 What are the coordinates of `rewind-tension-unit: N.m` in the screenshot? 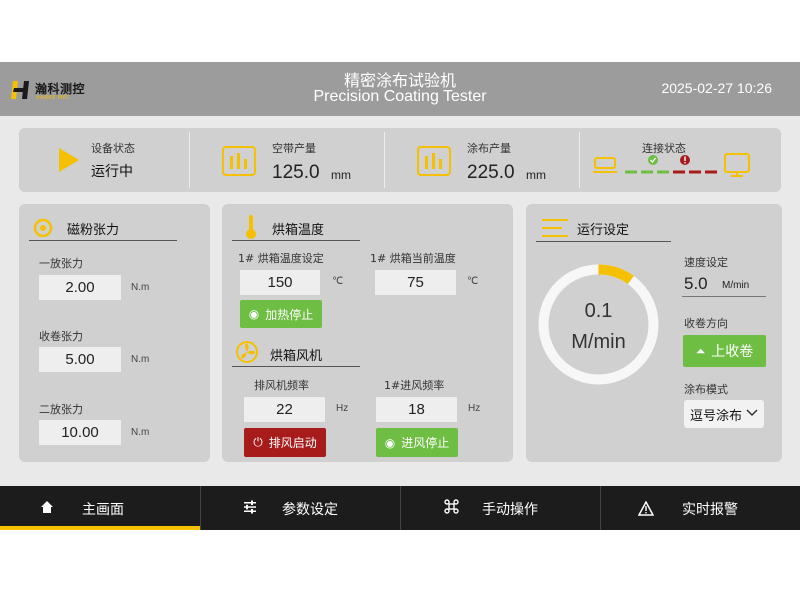 It's located at (140, 359).